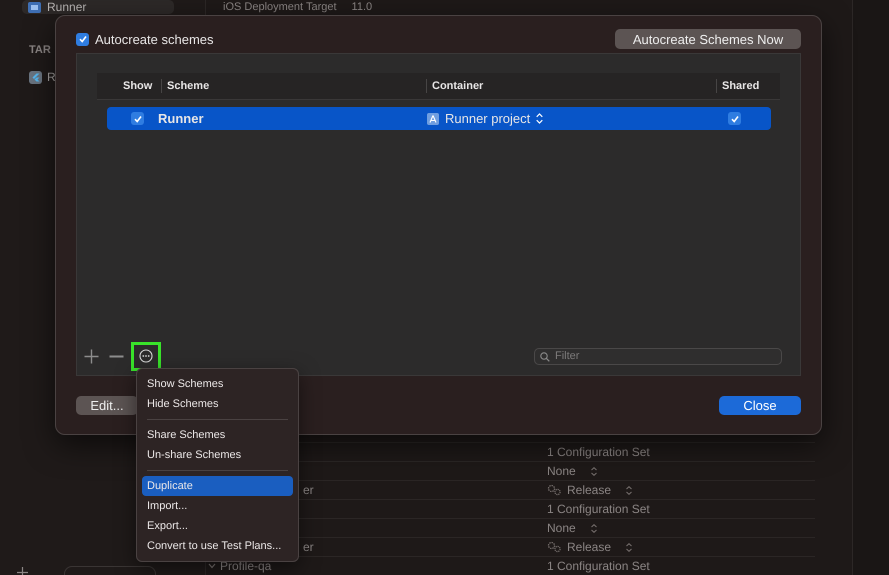 The image size is (889, 575). I want to click on autocreate-now-button: Autocreate Schemes Now, so click(708, 39).